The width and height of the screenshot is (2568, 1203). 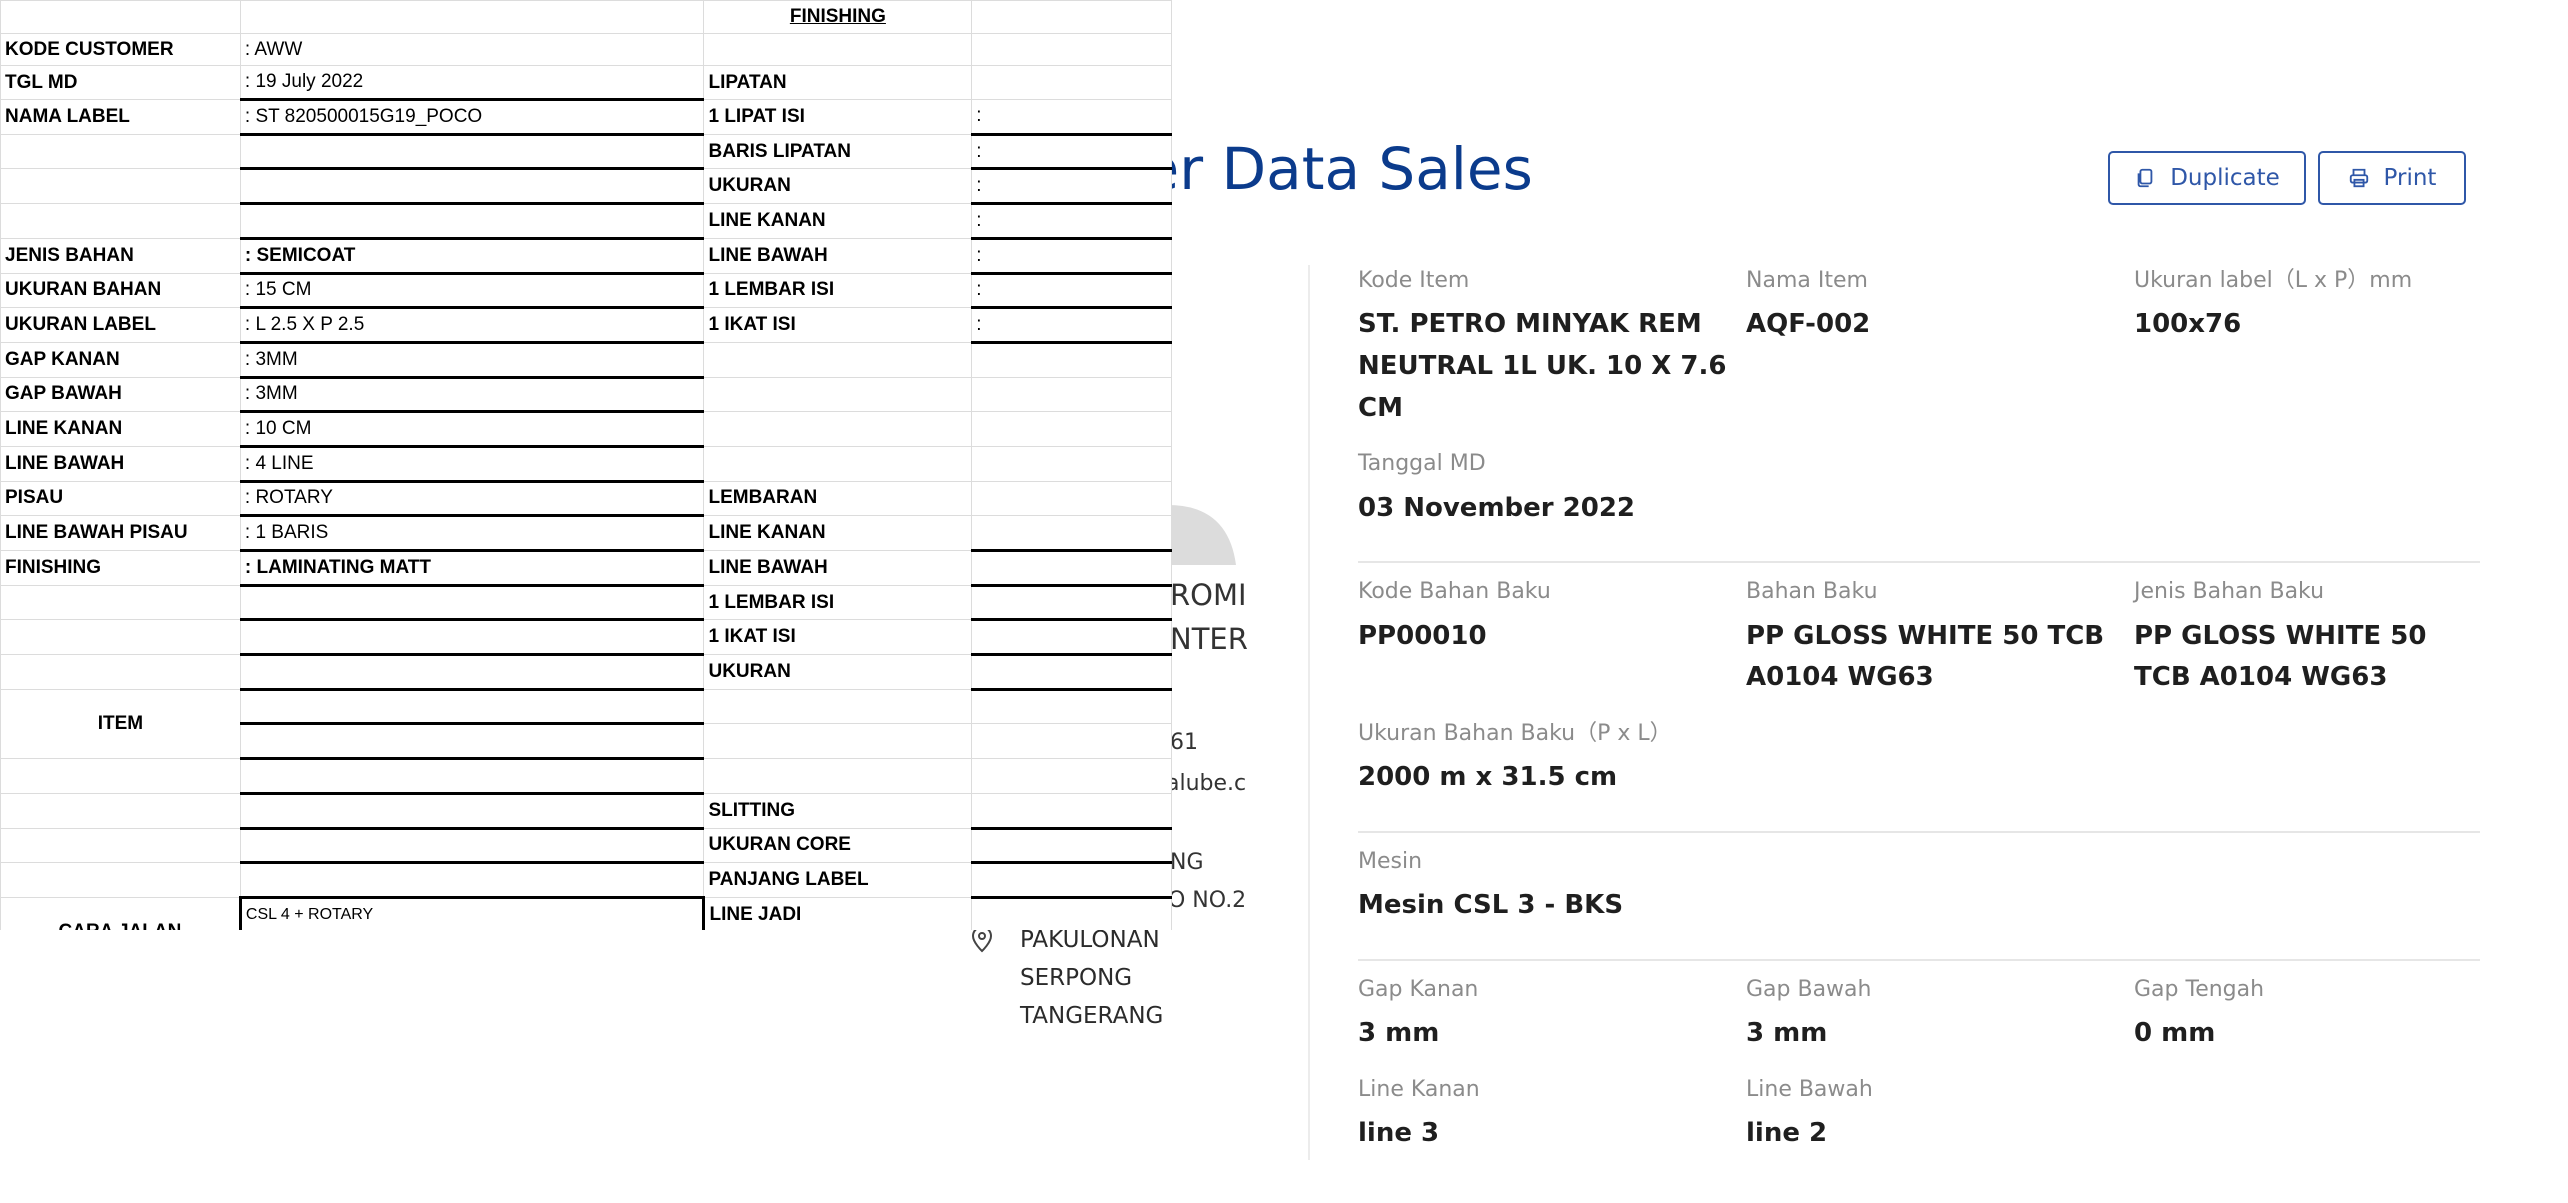 I want to click on sheet-cell-value: : 4 LINE, so click(x=472, y=464).